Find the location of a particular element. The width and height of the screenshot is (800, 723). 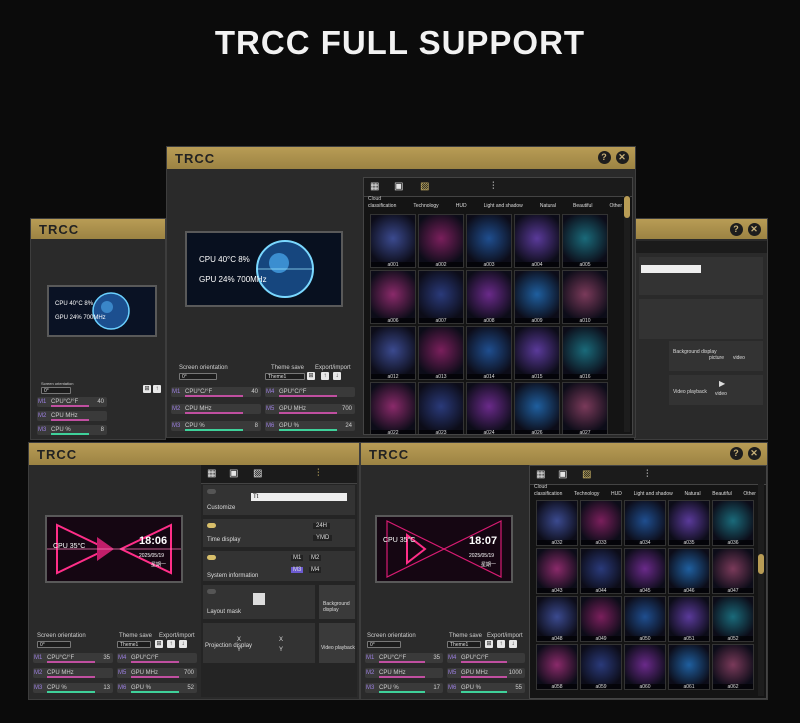

theme-thumbnail: a036 is located at coordinates (733, 523).